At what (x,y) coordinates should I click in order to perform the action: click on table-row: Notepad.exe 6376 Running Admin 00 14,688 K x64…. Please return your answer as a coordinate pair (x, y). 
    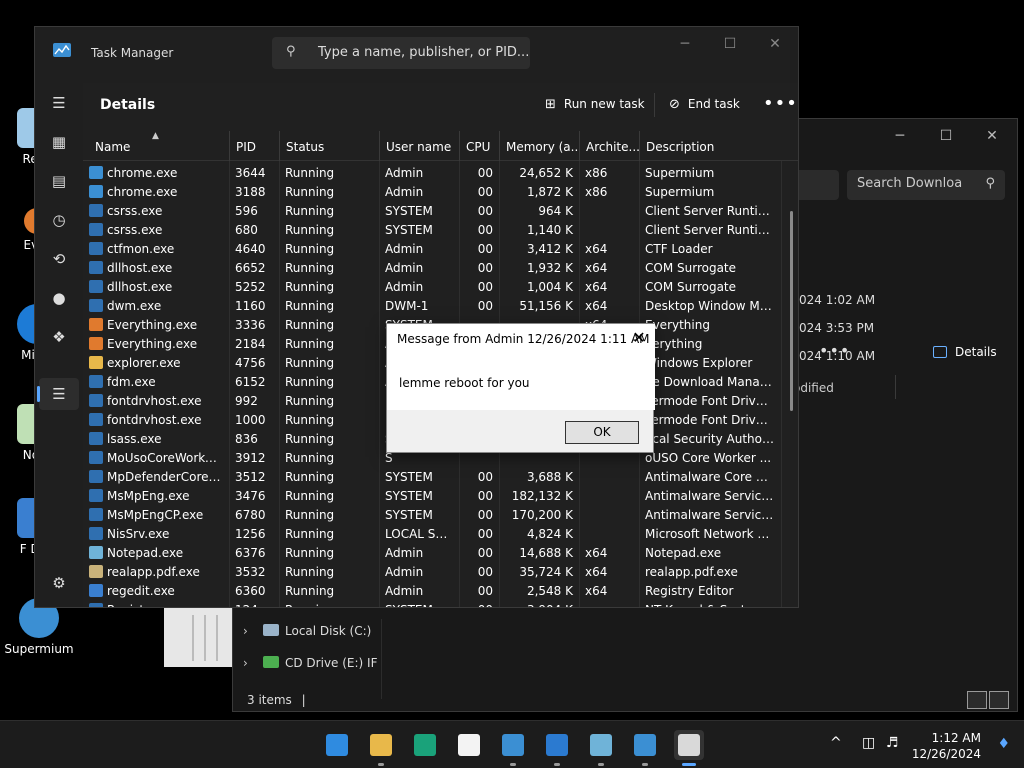
    Looking at the image, I should click on (433, 552).